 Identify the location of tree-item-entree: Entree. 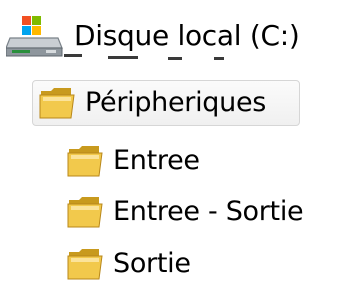
(133, 161).